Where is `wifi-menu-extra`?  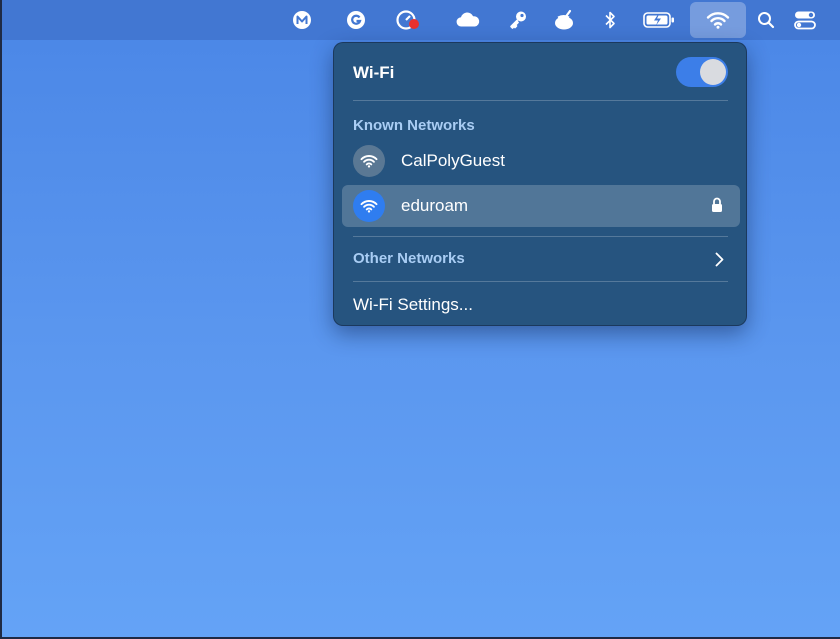
wifi-menu-extra is located at coordinates (718, 20).